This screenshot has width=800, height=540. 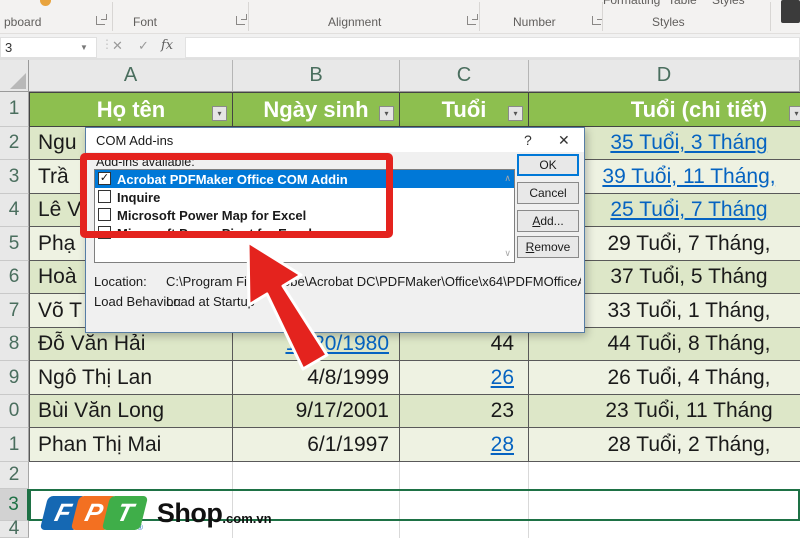 I want to click on alignment-dialog-launcher-icon, so click(x=472, y=19).